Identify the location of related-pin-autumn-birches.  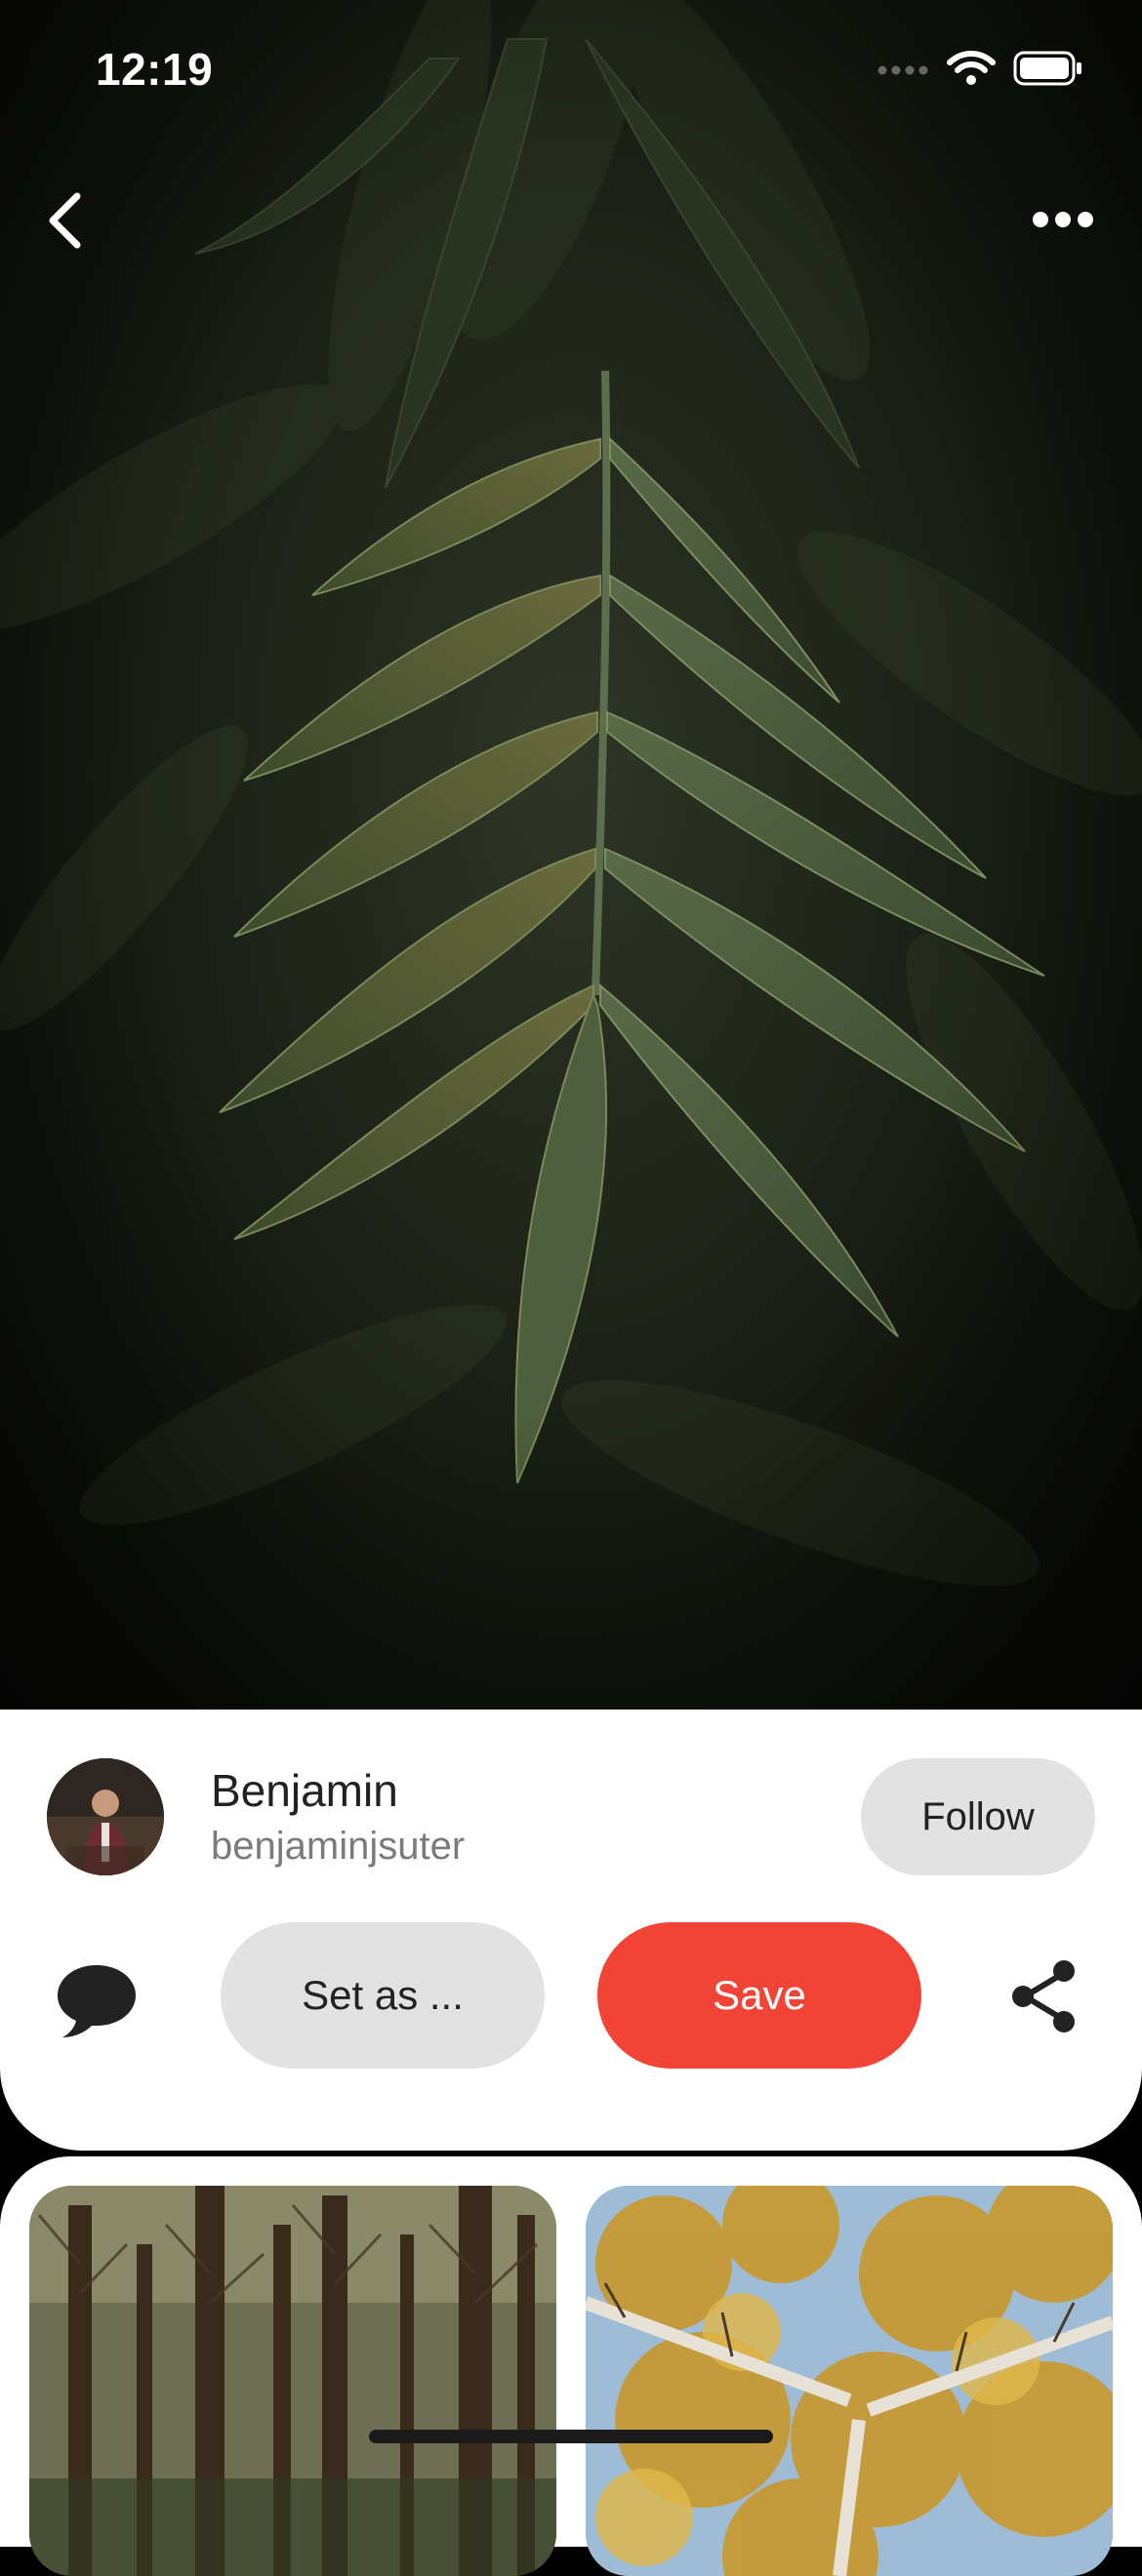
(849, 2381).